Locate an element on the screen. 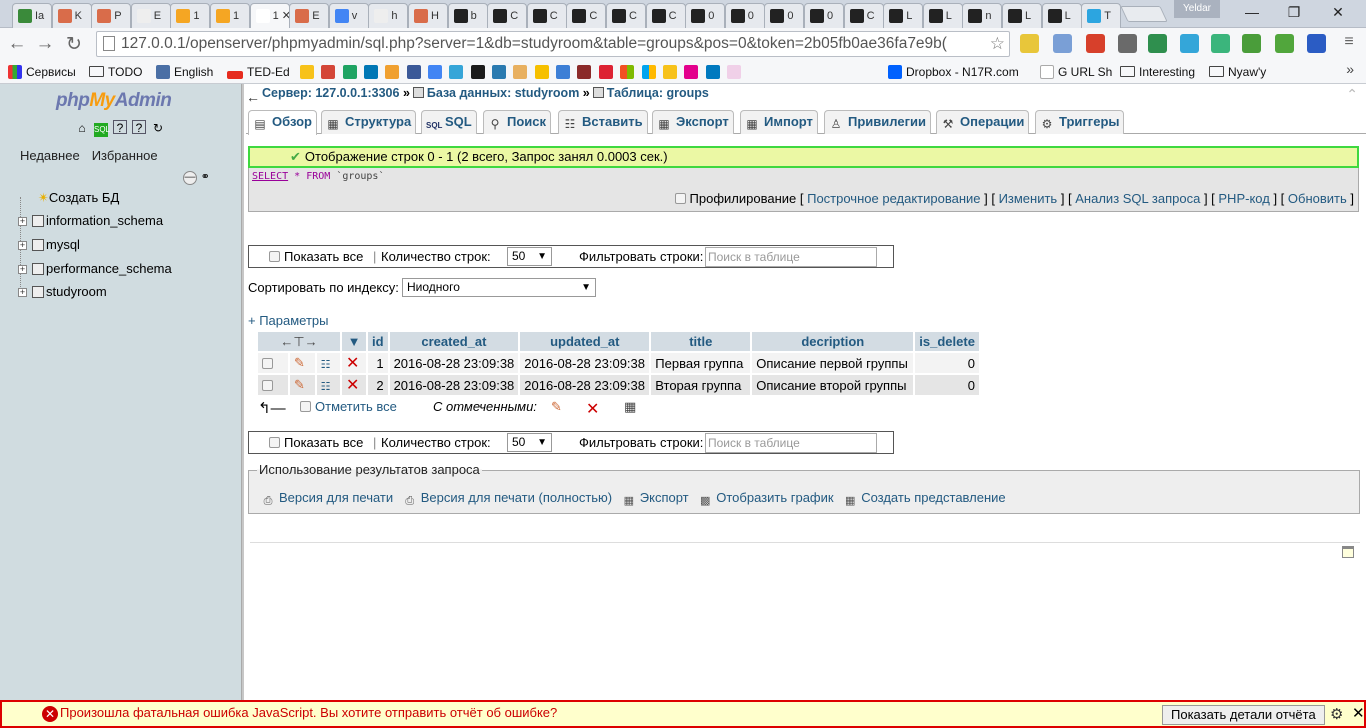 The height and width of the screenshot is (728, 1366). browser-user-badge: Yeldar is located at coordinates (1197, 9).